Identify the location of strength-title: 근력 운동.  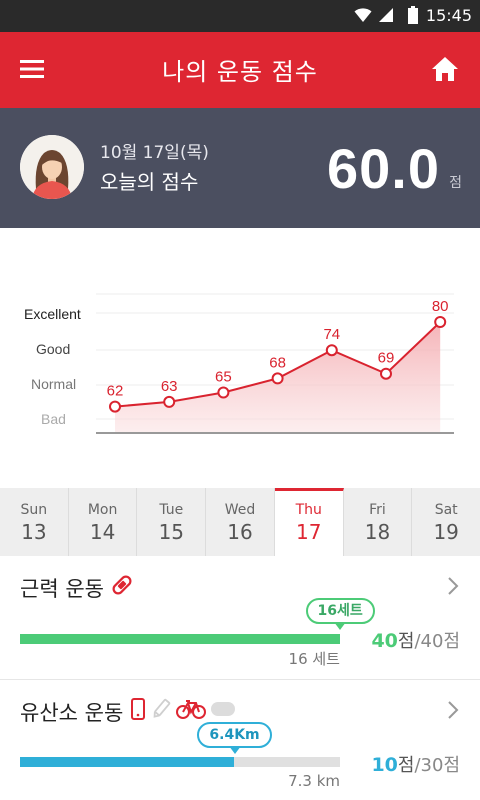
(62, 589).